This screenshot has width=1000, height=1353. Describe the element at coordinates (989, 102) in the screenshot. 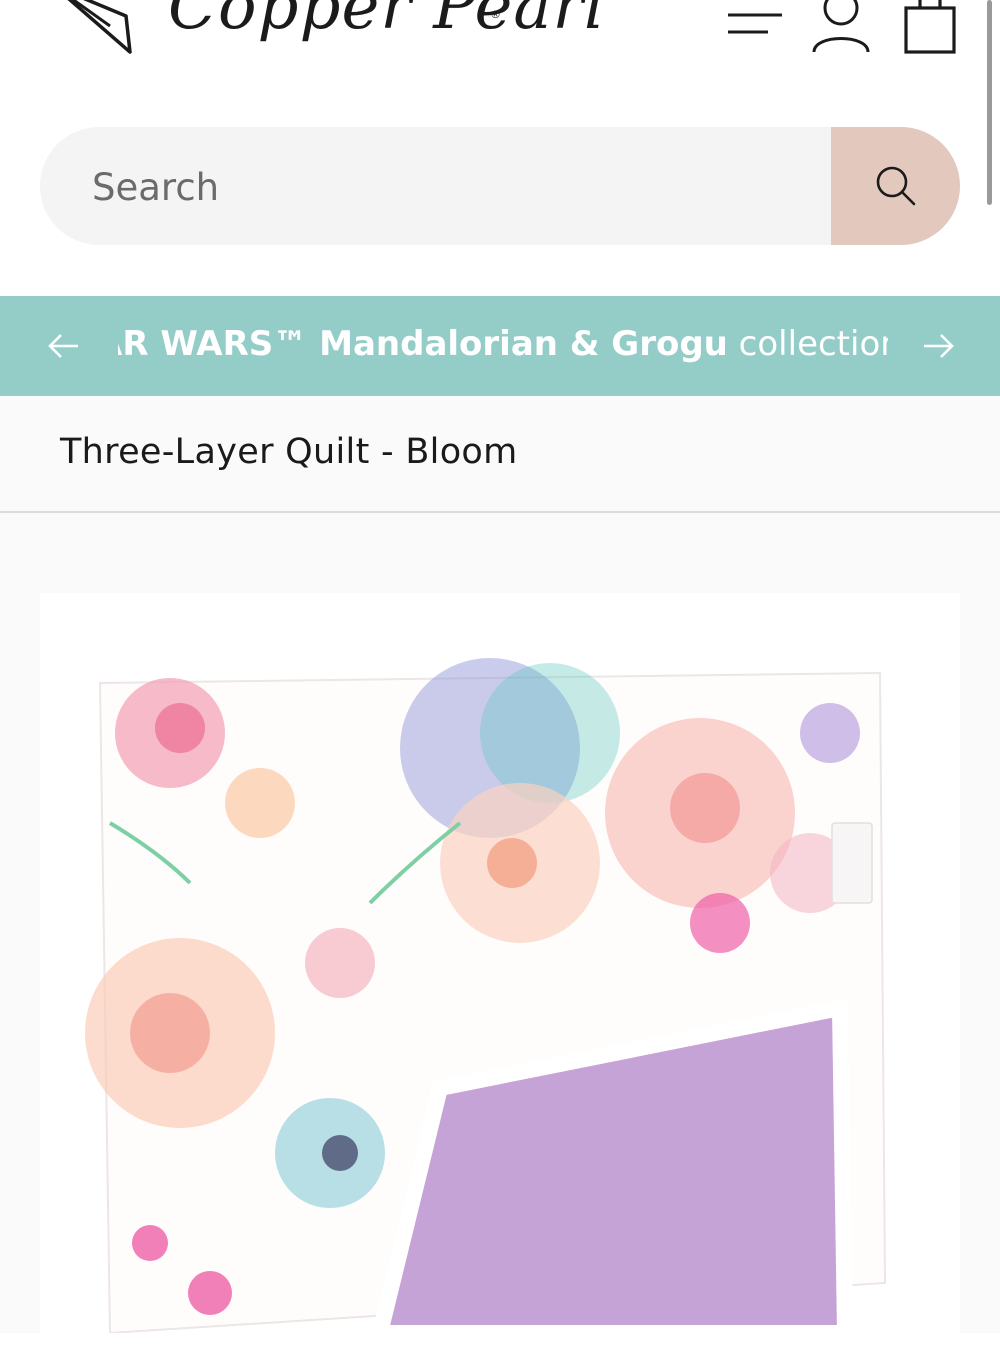

I see `scrollbar-thumb` at that location.